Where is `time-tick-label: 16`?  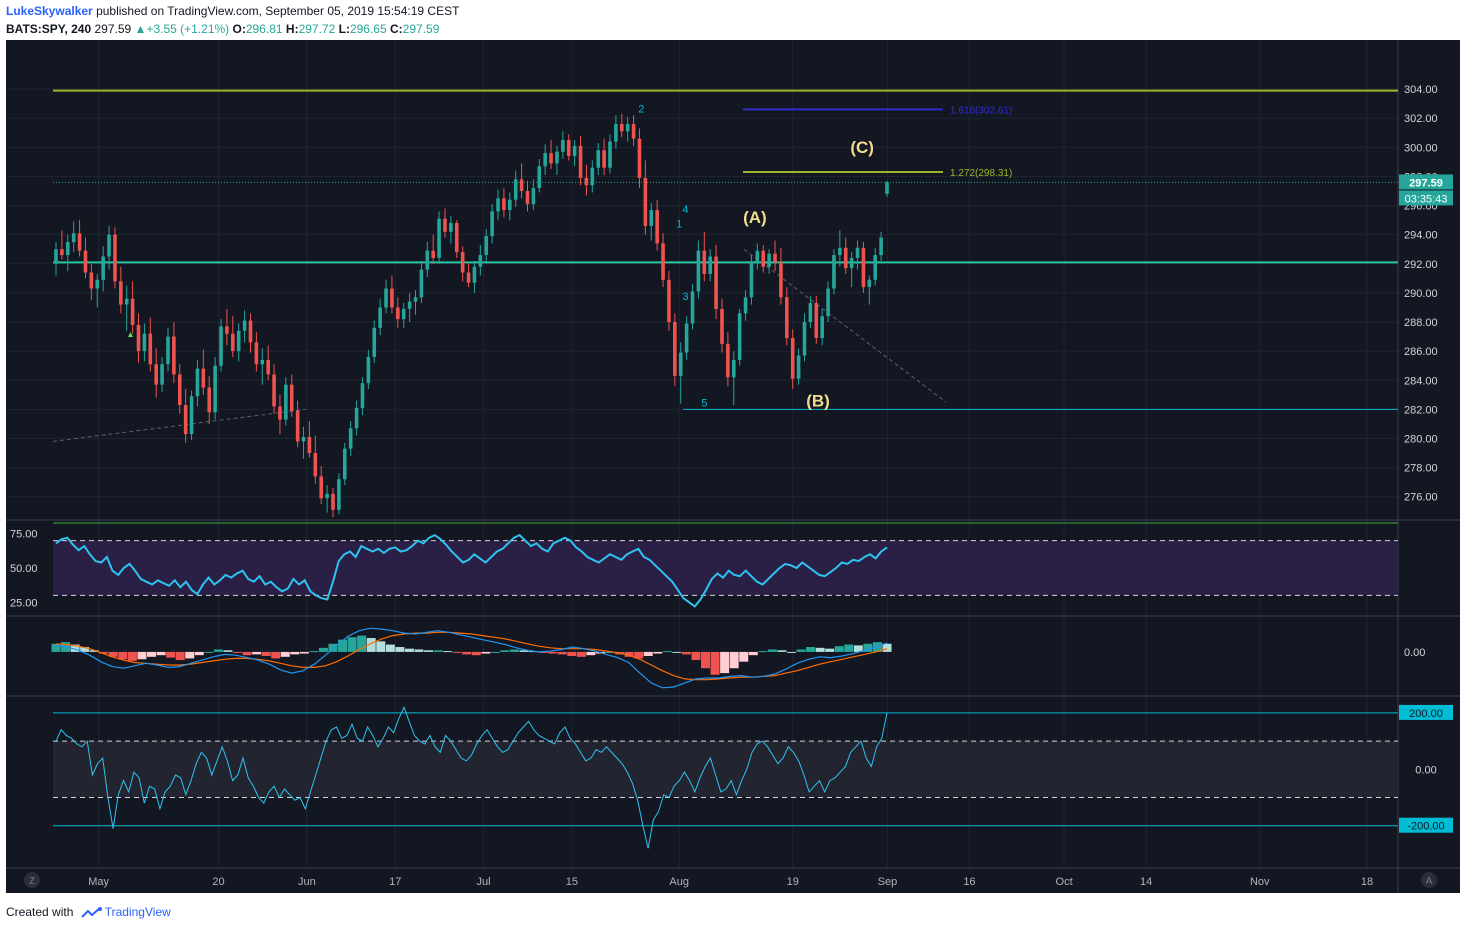
time-tick-label: 16 is located at coordinates (969, 882).